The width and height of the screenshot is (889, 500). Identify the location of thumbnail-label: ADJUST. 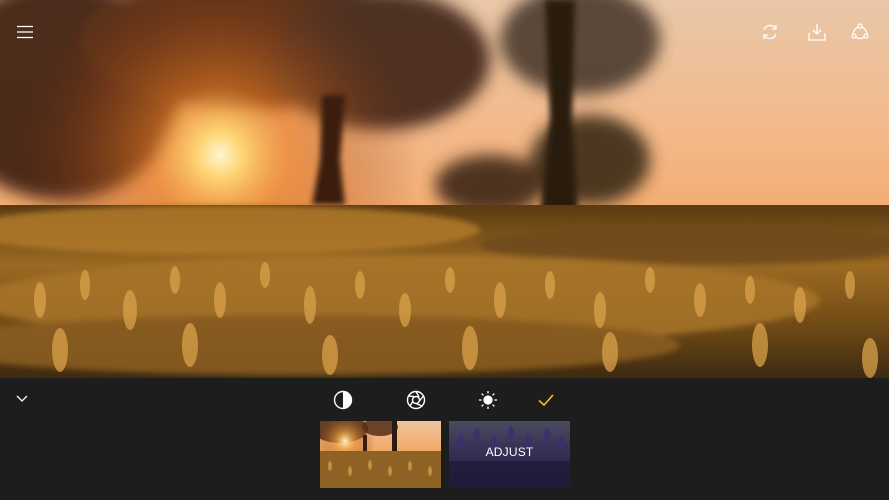
(509, 452).